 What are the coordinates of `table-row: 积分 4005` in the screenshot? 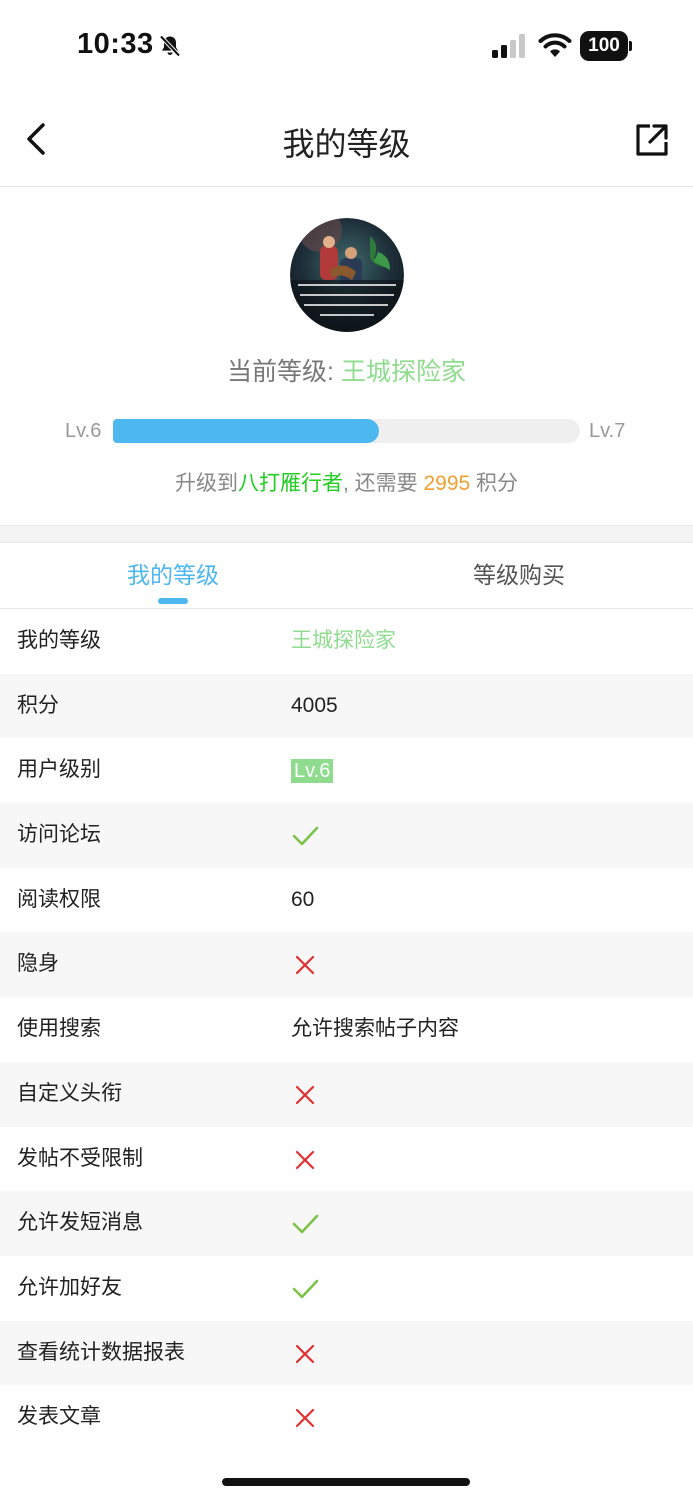 It's located at (346, 706).